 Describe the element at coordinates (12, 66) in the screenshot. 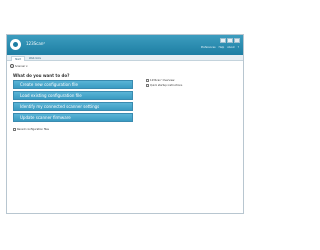

I see `search-icon` at that location.